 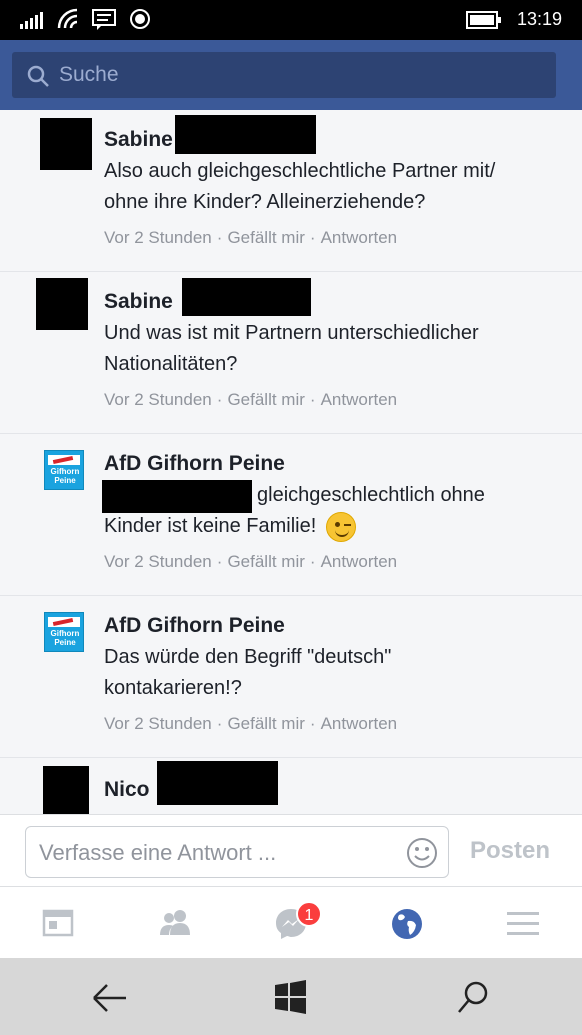 I want to click on comment-author: Nico, so click(x=127, y=790).